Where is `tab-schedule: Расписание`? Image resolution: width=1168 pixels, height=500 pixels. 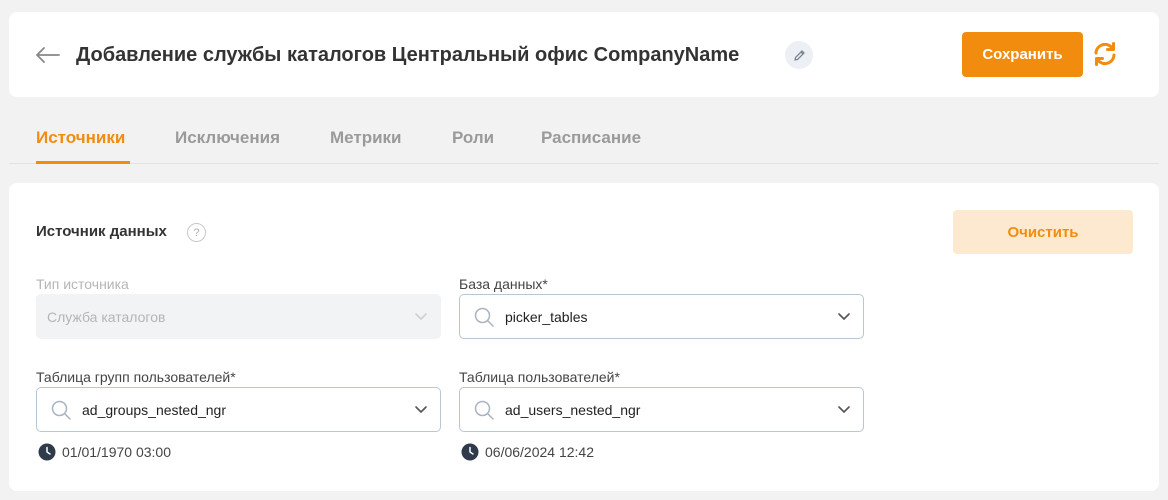 tab-schedule: Расписание is located at coordinates (591, 138).